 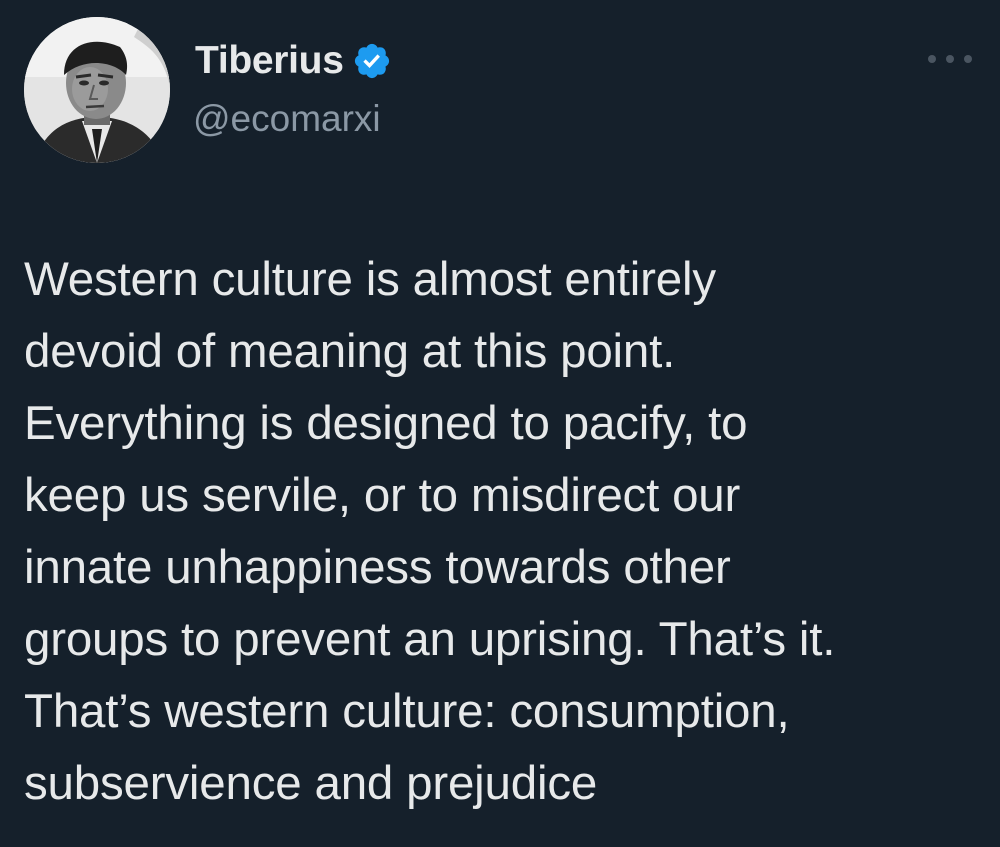 I want to click on profile-photo, so click(x=97, y=90).